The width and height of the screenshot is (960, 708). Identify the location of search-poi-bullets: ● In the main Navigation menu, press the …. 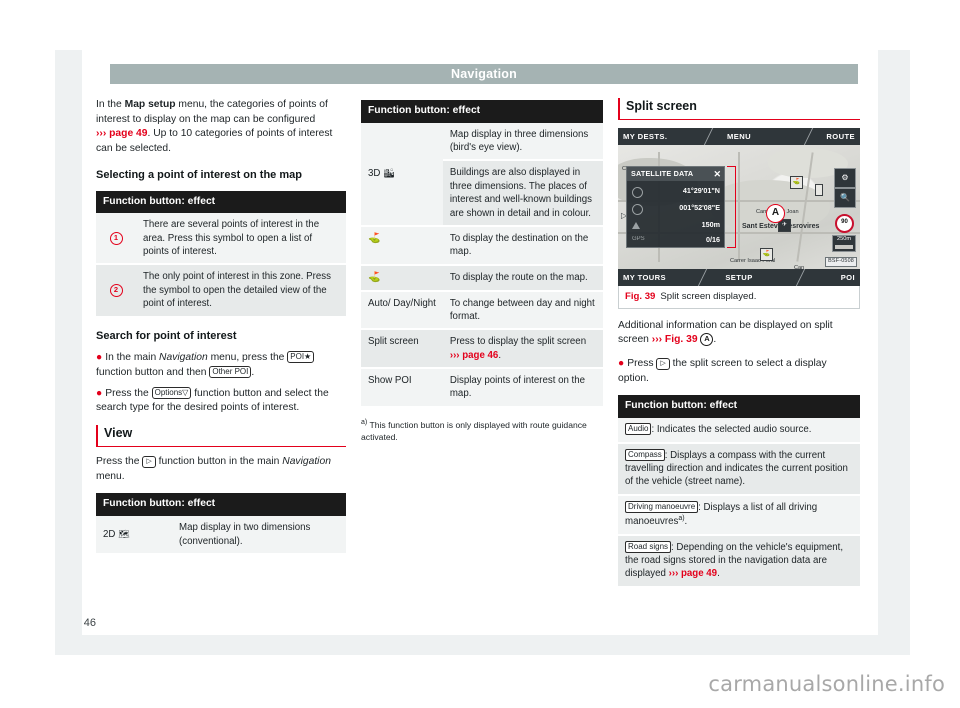
(221, 383).